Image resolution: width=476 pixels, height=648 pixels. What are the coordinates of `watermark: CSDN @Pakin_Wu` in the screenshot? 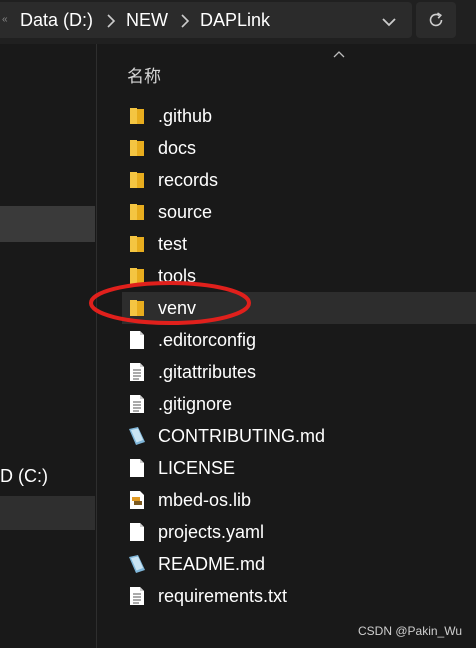 It's located at (410, 631).